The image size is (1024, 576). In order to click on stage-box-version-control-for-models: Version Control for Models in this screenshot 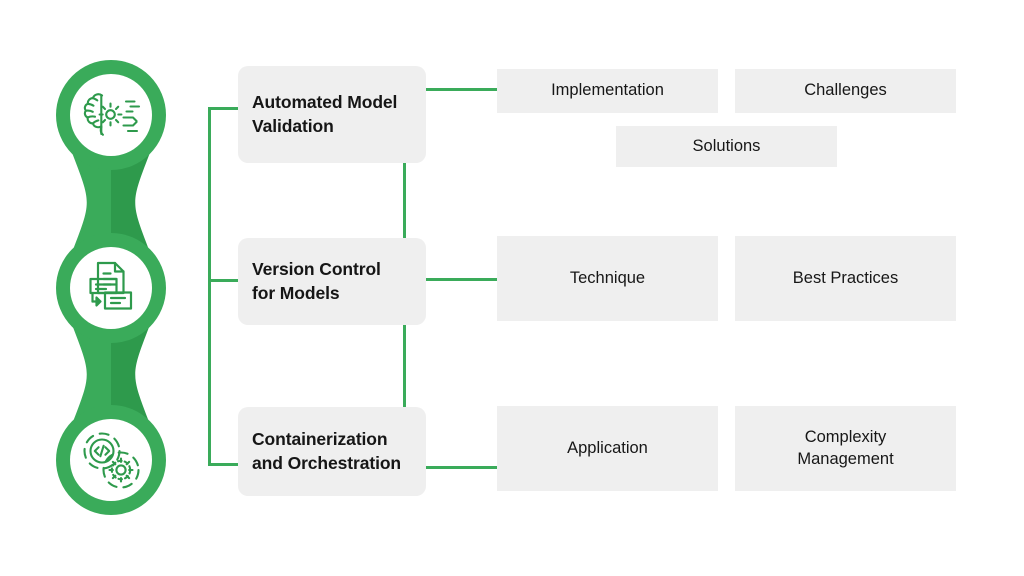, I will do `click(332, 281)`.